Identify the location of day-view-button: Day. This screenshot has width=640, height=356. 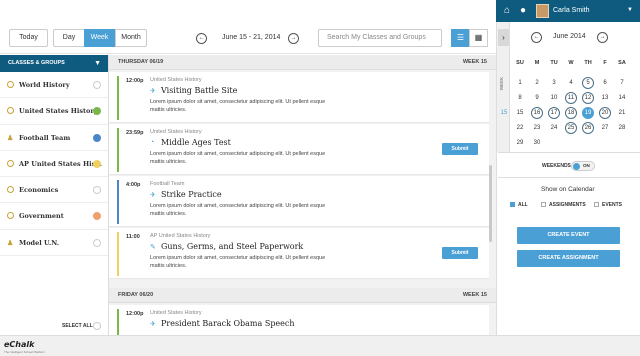
(68, 38).